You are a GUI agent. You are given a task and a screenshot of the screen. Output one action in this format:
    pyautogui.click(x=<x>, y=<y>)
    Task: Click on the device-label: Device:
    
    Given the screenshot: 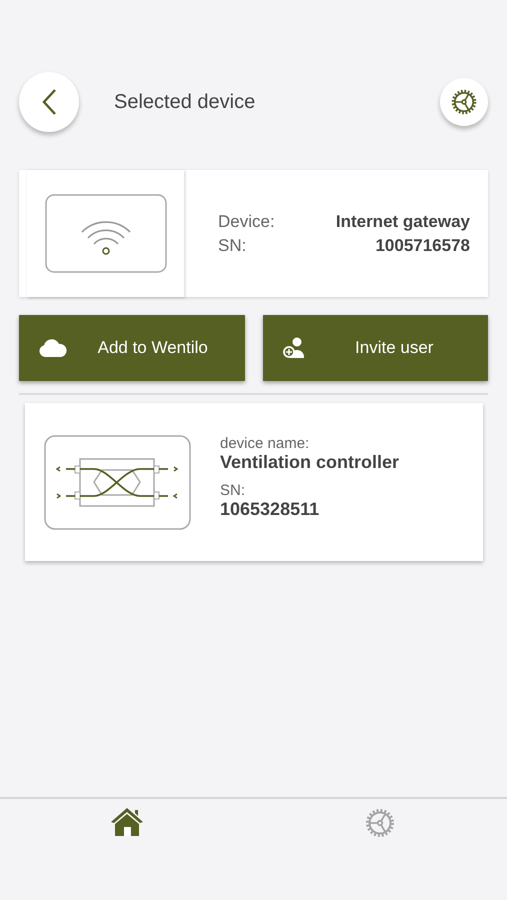 What is the action you would take?
    pyautogui.click(x=246, y=222)
    